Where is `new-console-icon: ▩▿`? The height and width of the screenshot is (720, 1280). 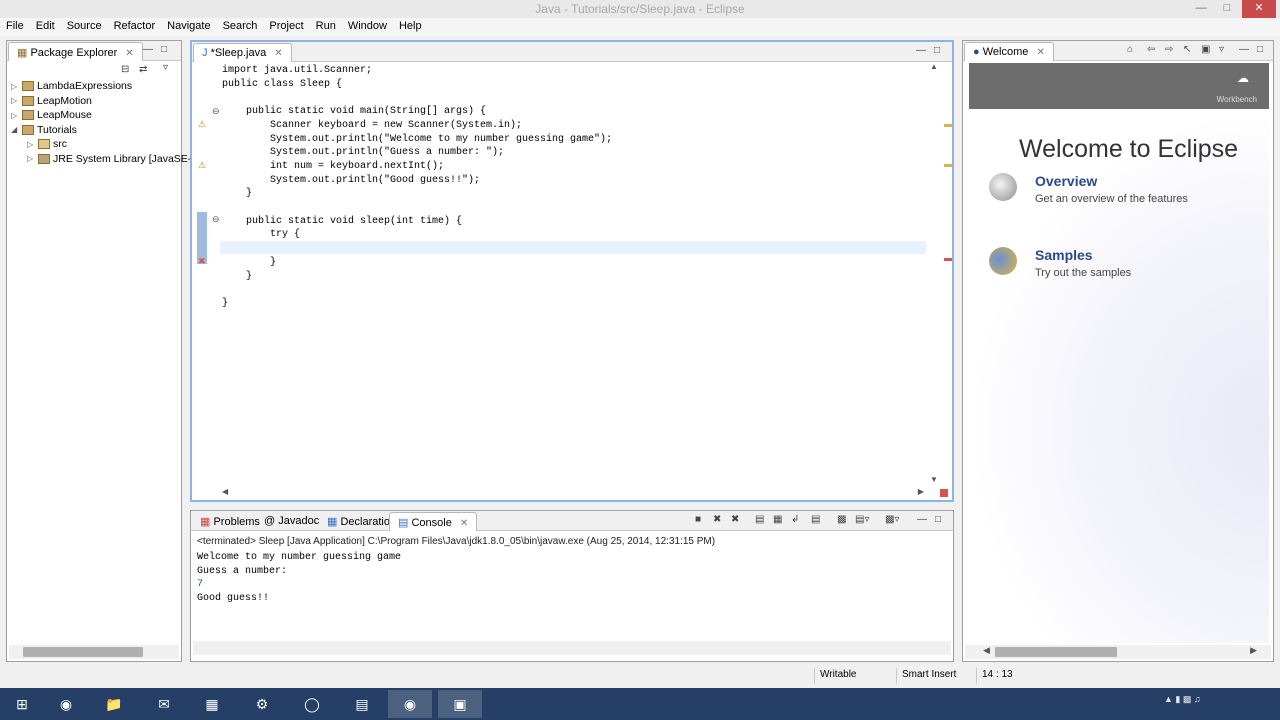 new-console-icon: ▩▿ is located at coordinates (892, 519).